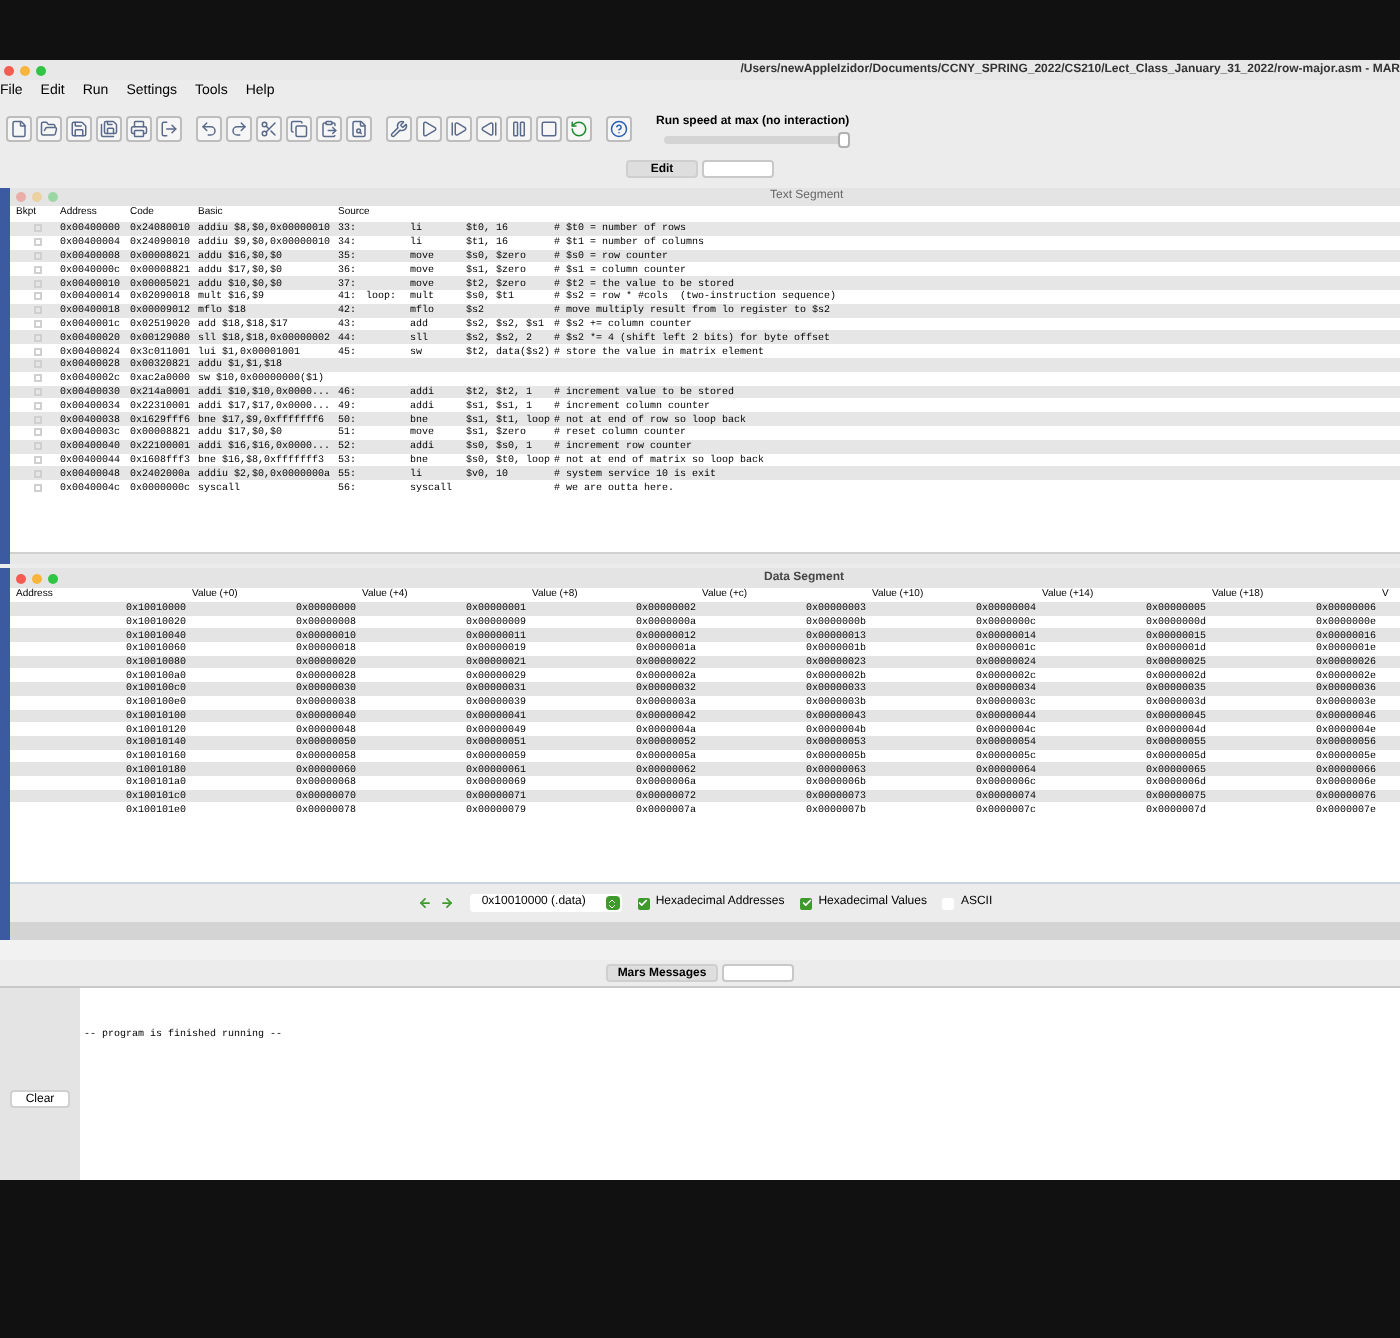  I want to click on play-icon, so click(429, 128).